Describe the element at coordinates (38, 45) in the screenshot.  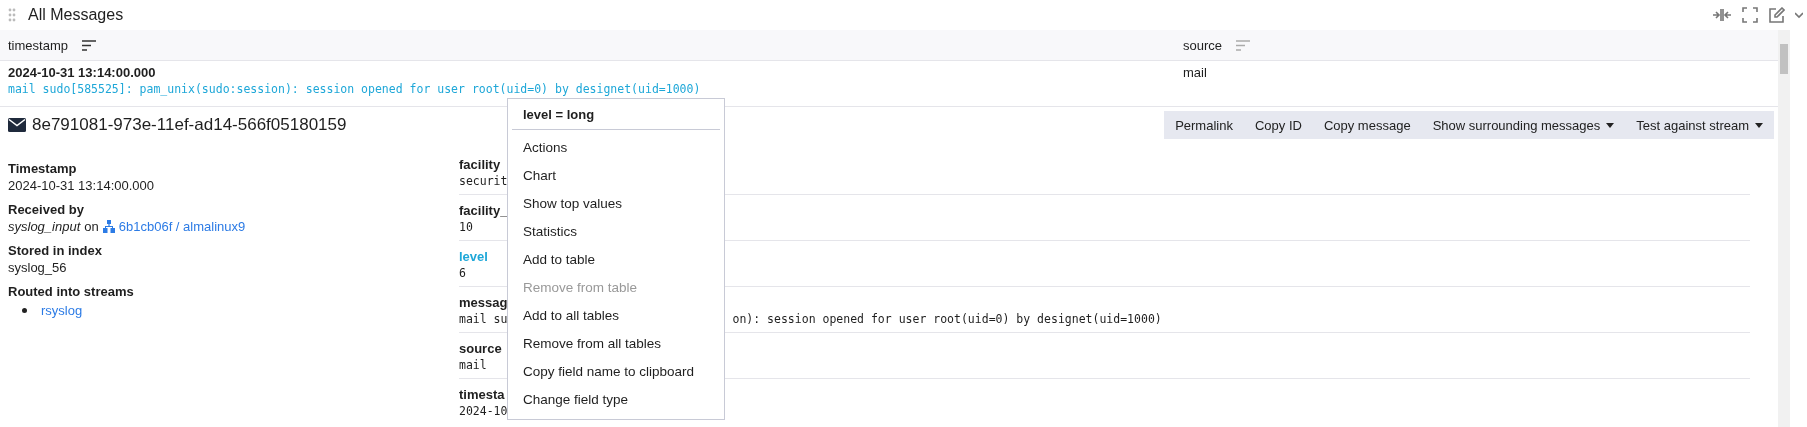
I see `column-header: timestamp` at that location.